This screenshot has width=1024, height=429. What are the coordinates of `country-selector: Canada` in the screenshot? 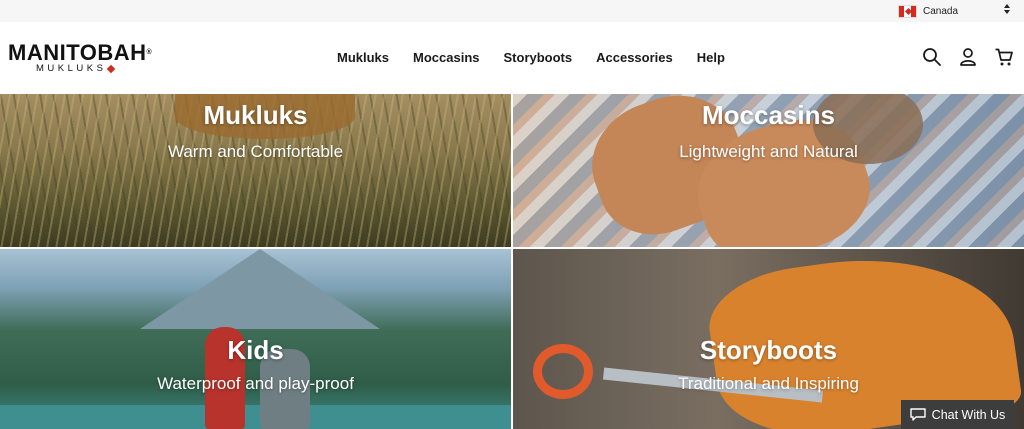 It's located at (957, 11).